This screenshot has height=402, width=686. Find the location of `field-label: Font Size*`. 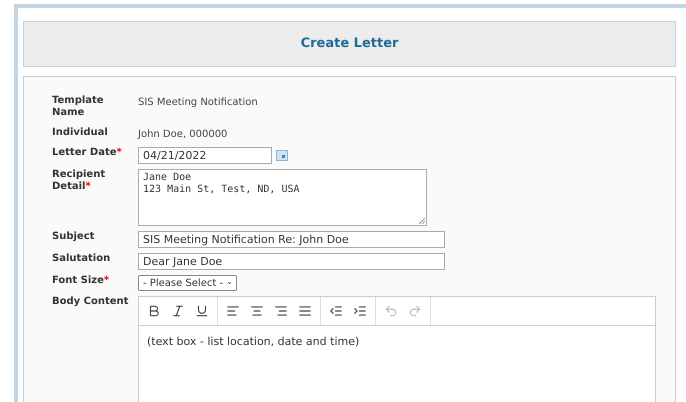

field-label: Font Size* is located at coordinates (81, 280).